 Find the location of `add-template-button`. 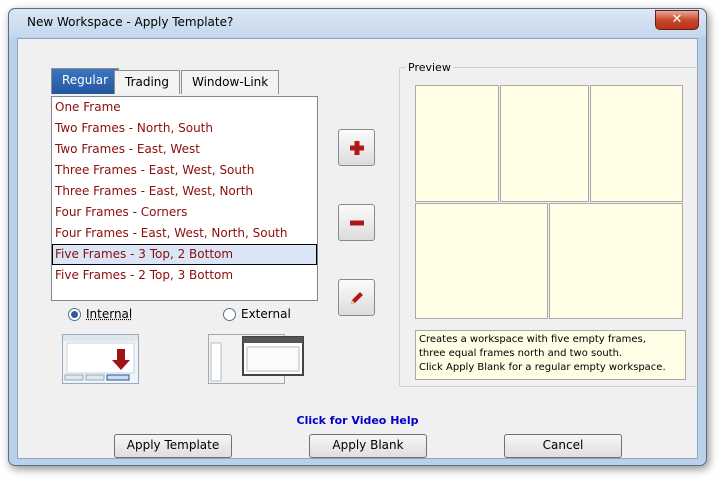

add-template-button is located at coordinates (356, 147).